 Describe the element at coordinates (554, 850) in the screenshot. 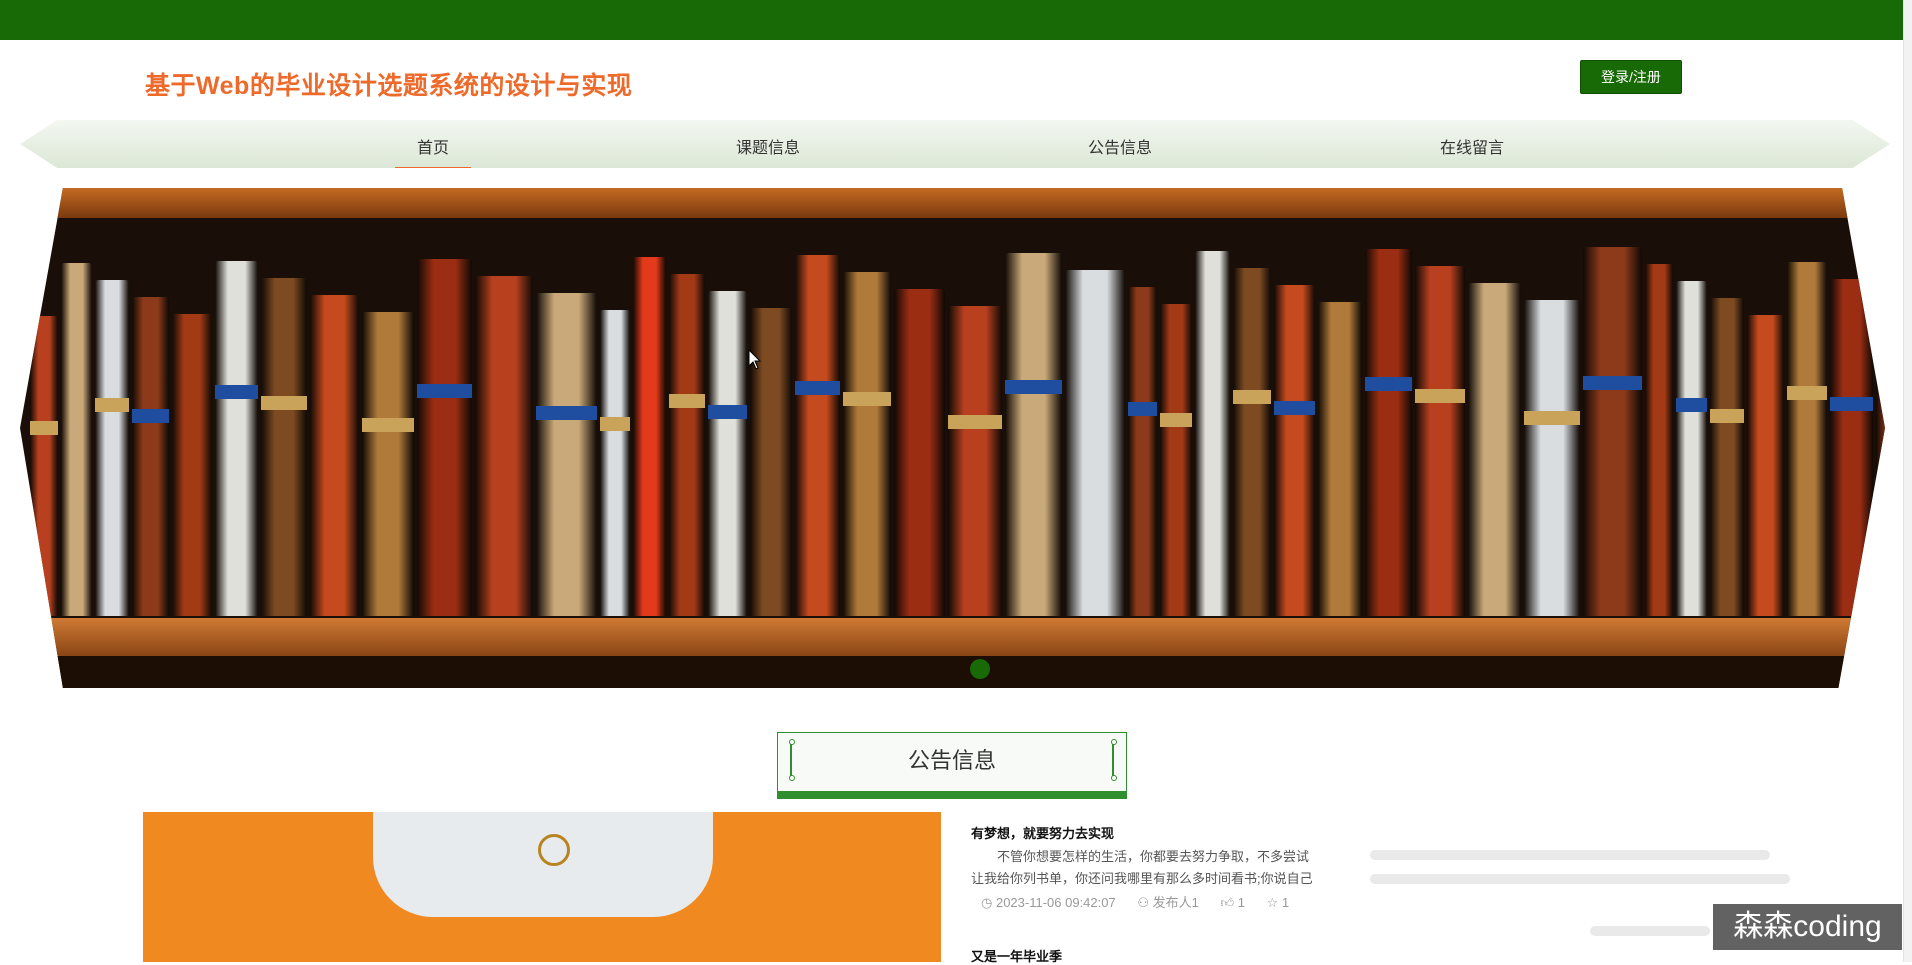

I see `news-image-ornament` at that location.